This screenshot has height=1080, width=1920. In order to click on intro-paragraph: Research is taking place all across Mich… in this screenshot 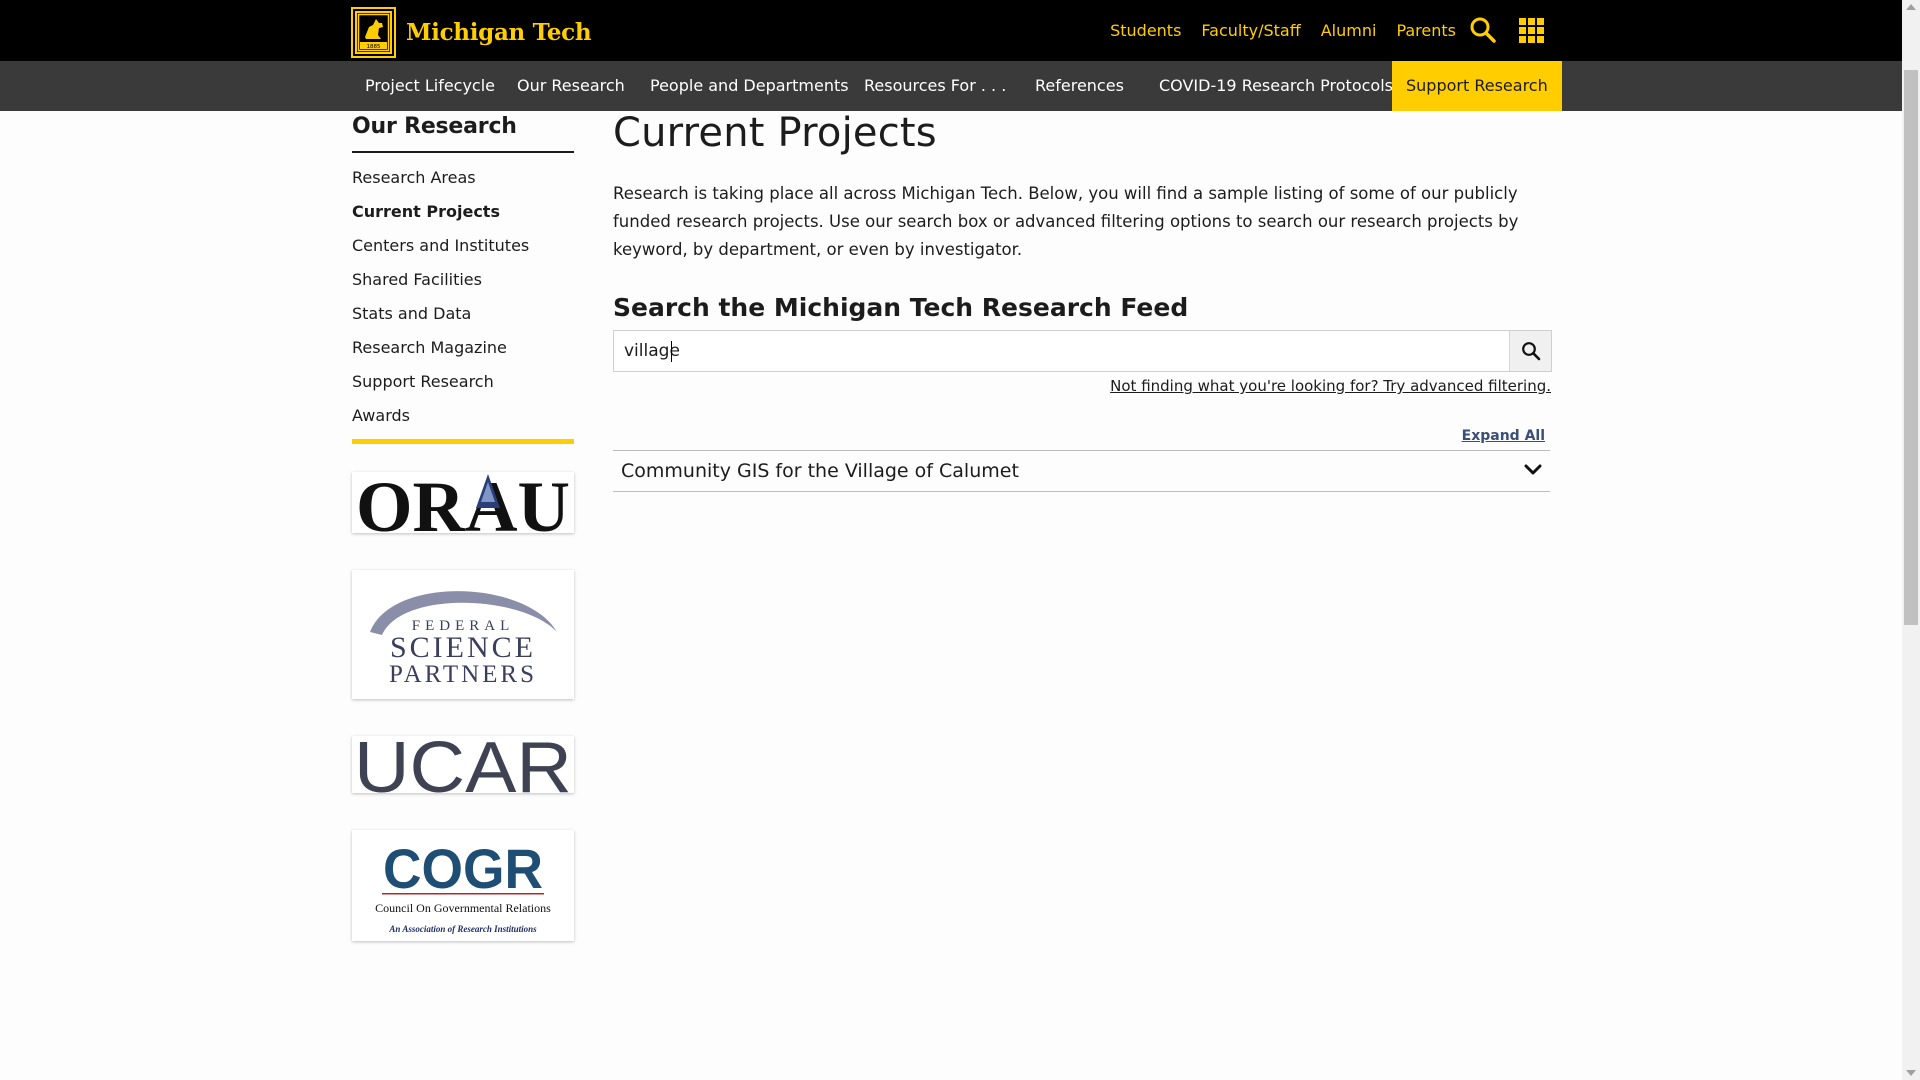, I will do `click(1066, 221)`.